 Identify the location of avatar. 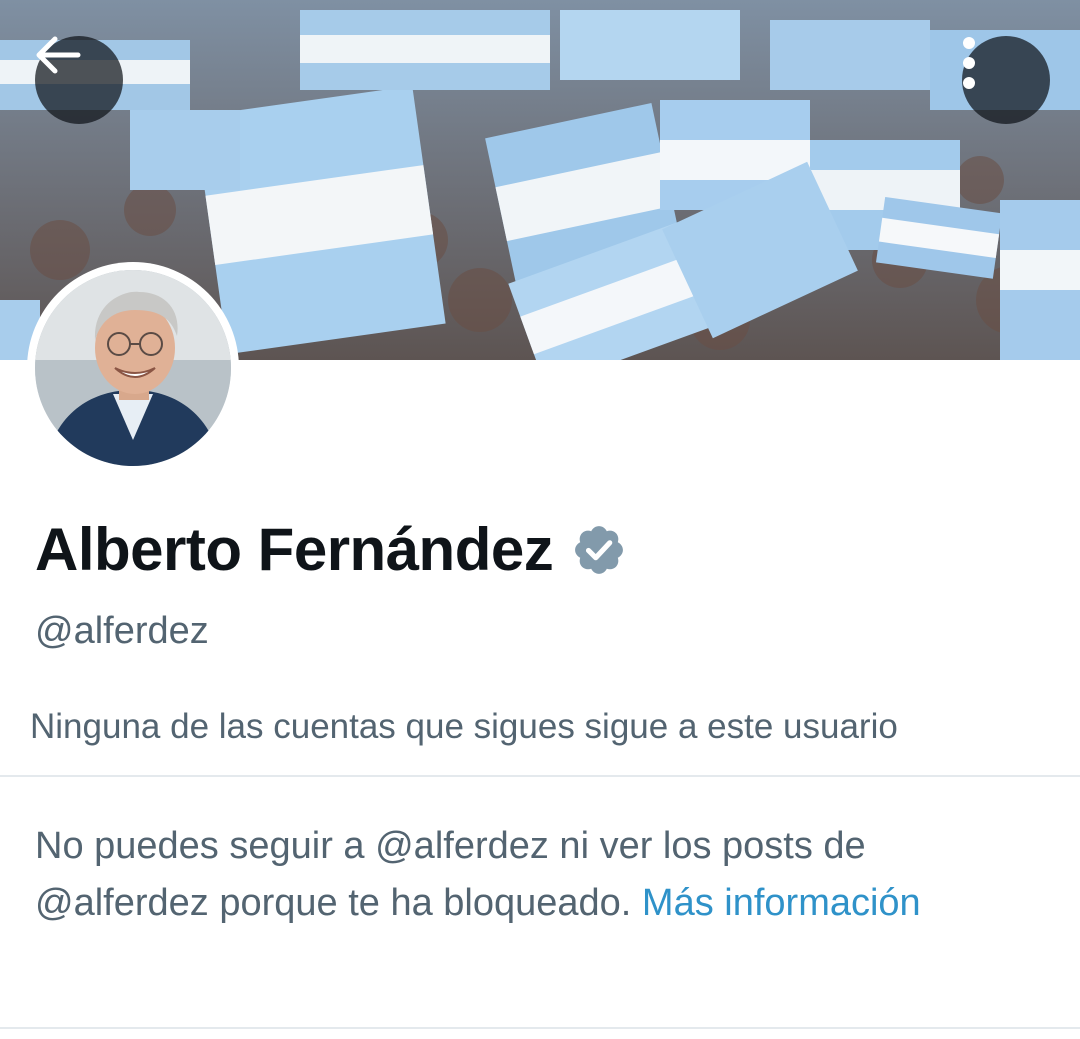
(133, 368).